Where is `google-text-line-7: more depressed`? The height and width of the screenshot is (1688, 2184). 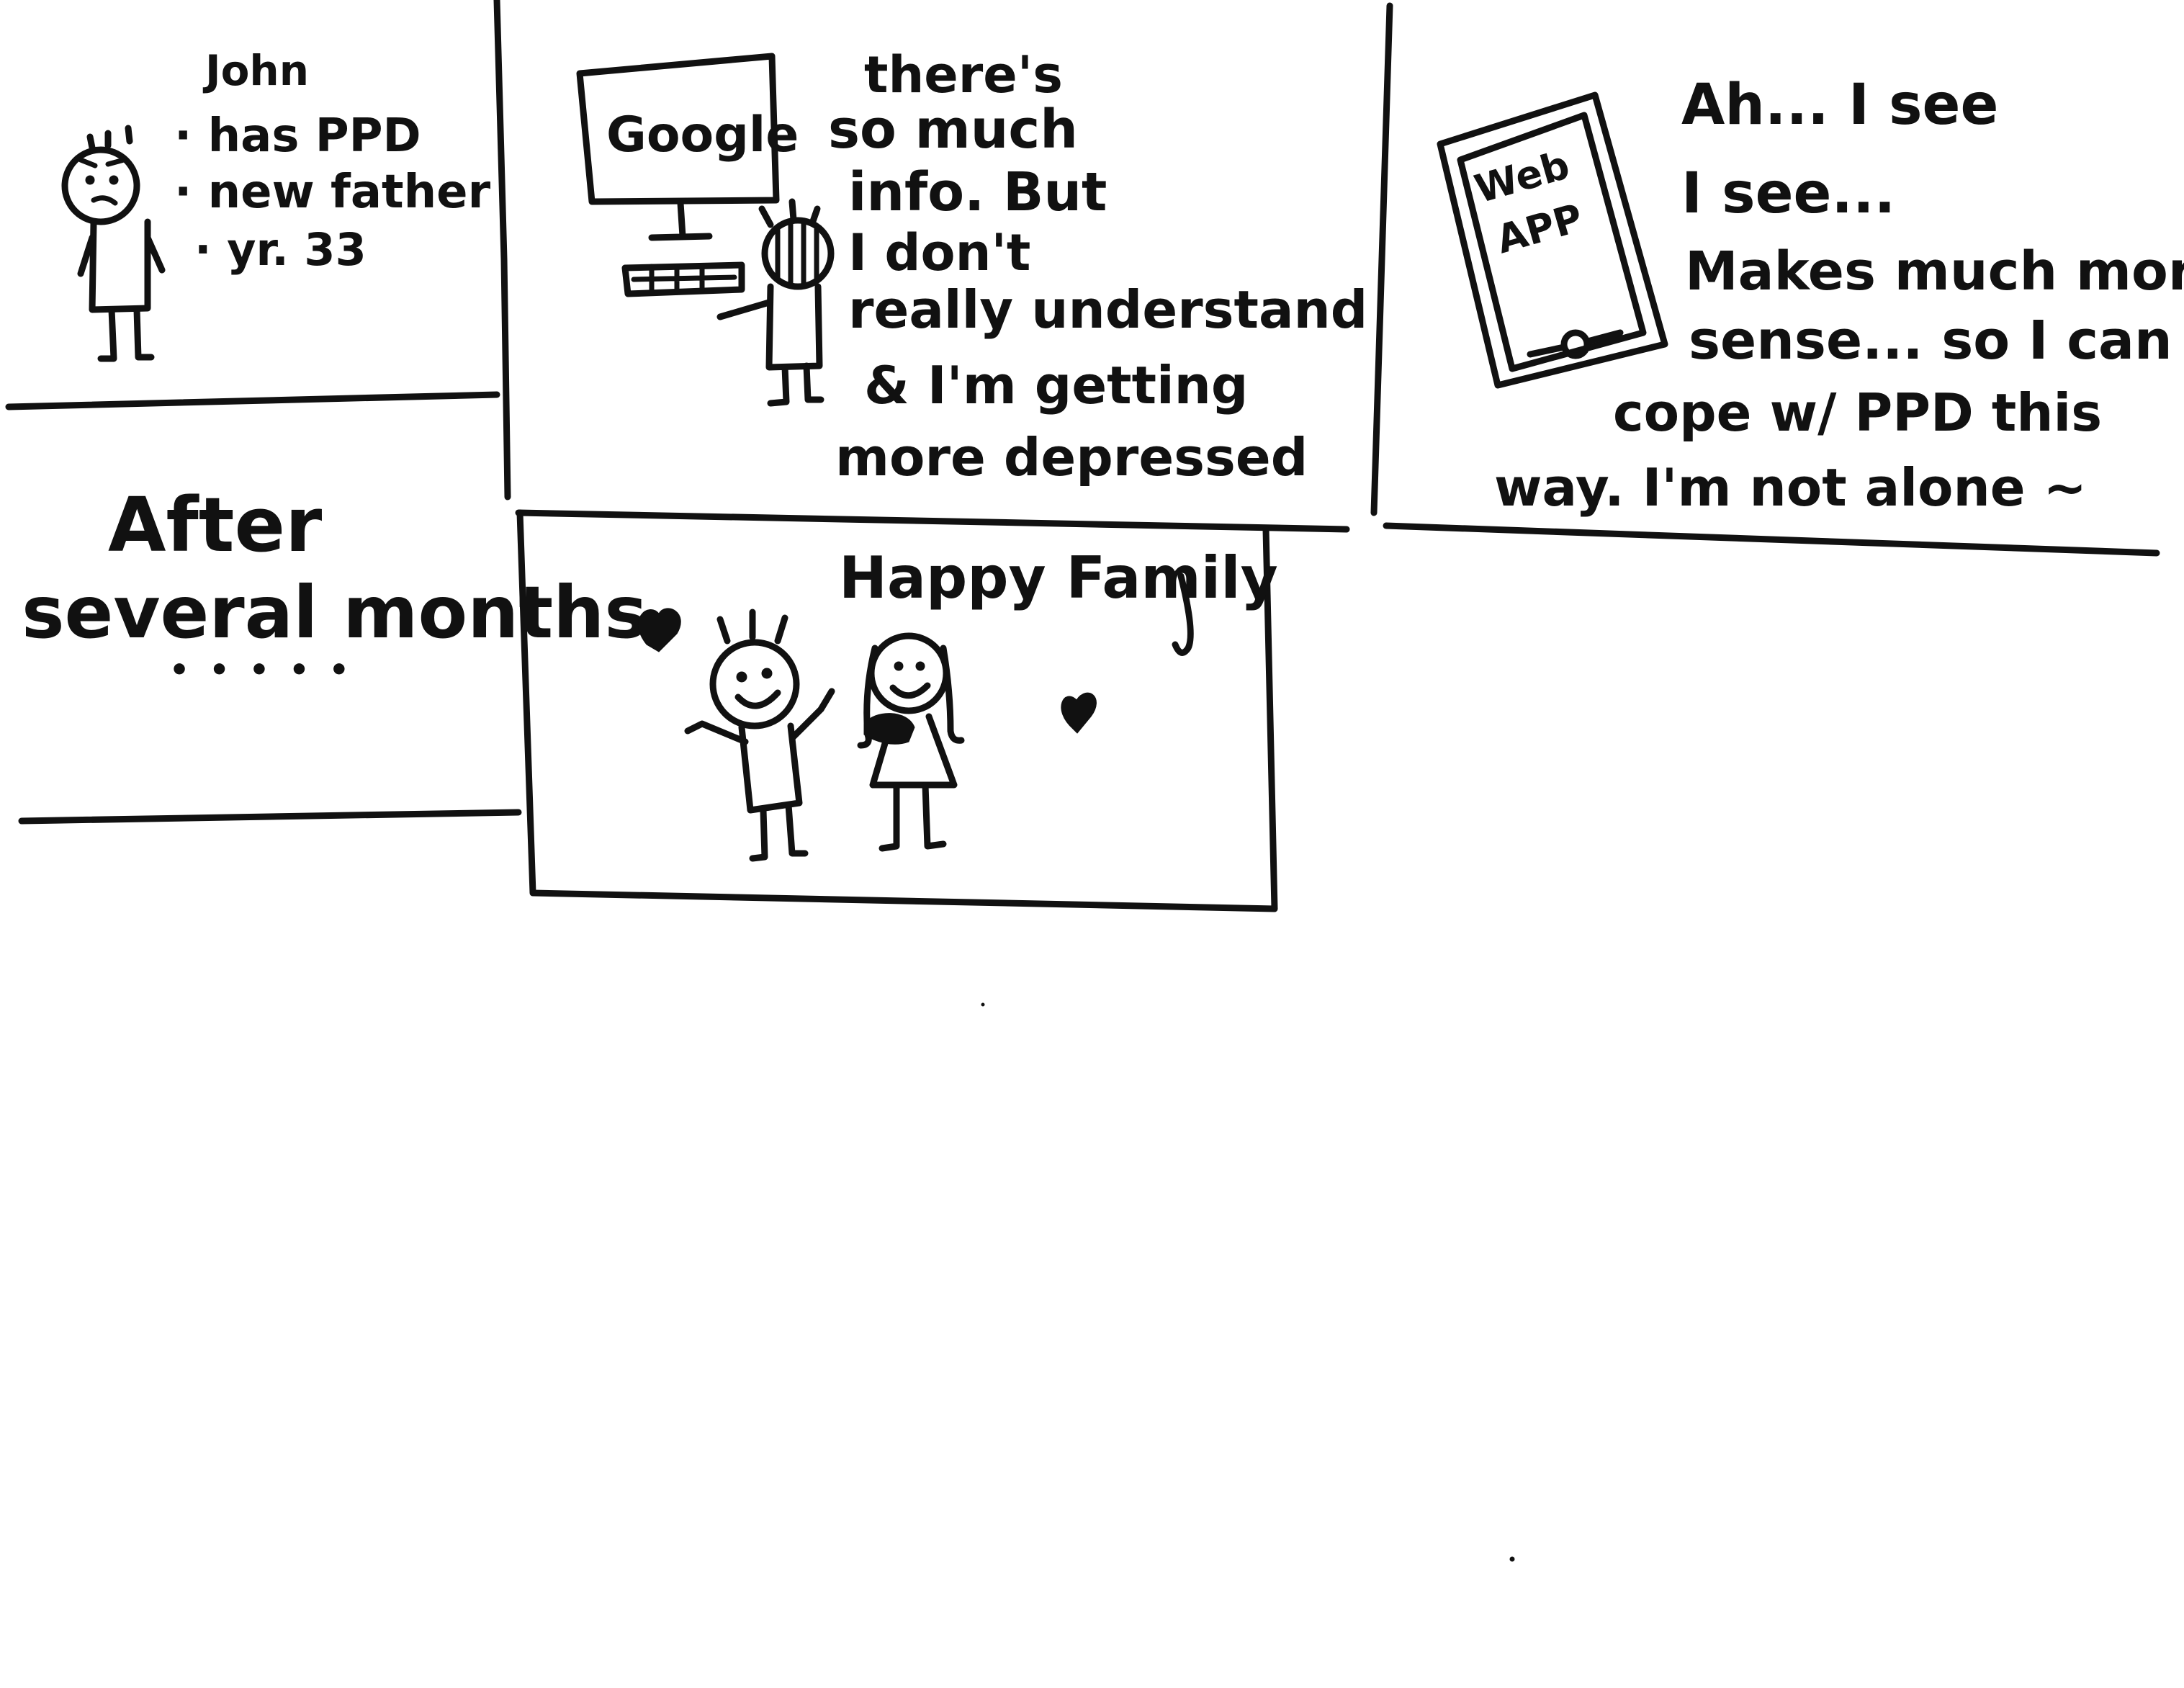 google-text-line-7: more depressed is located at coordinates (1071, 457).